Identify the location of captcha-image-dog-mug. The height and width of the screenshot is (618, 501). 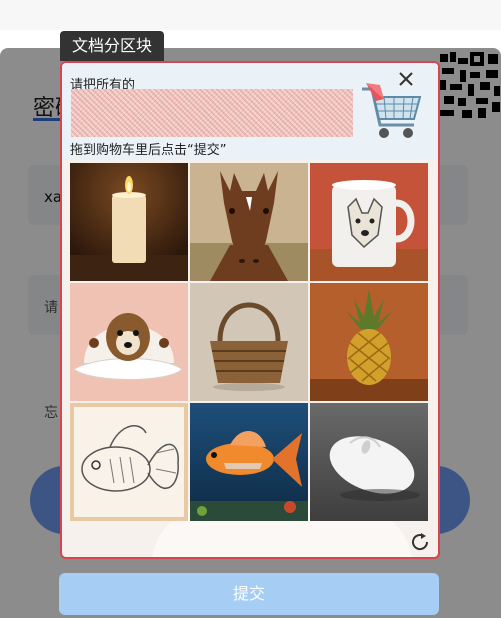
(369, 222).